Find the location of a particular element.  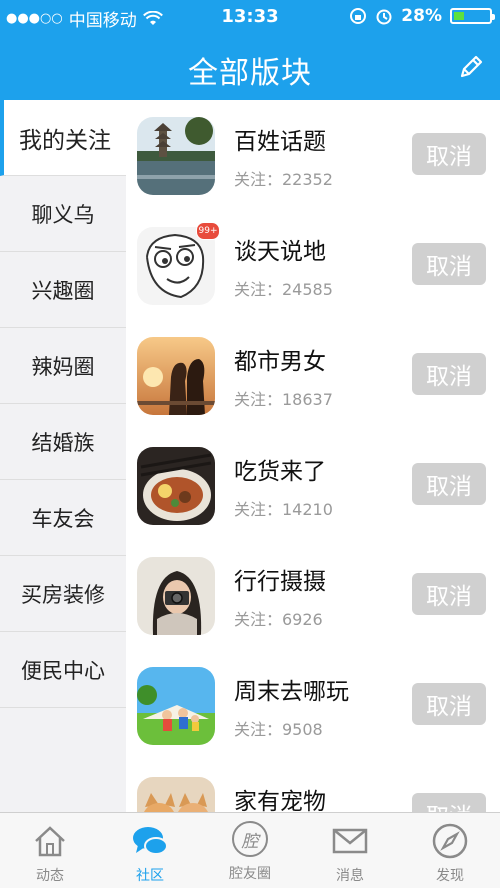

forum-thumbnail-food is located at coordinates (176, 486).